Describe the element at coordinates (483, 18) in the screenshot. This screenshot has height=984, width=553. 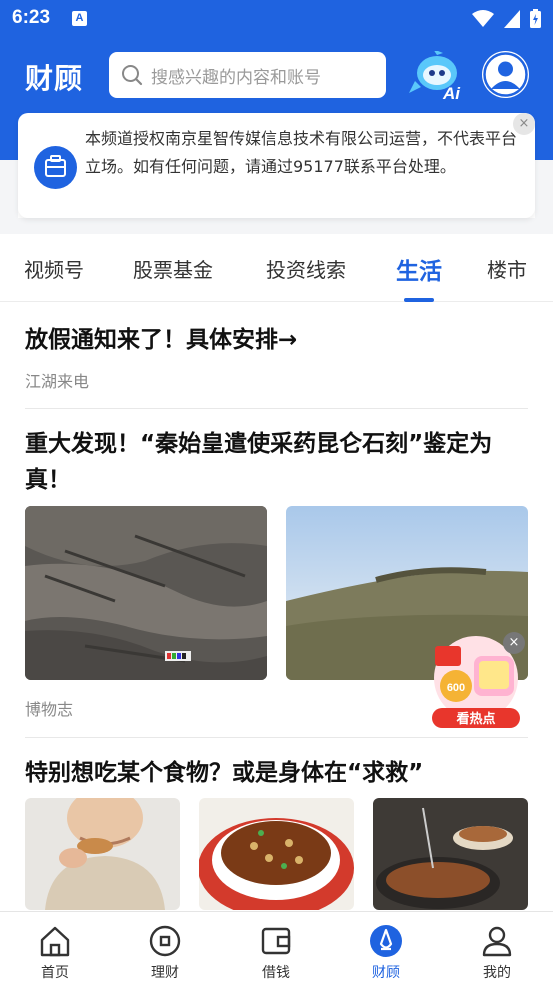
I see `wifi-icon` at that location.